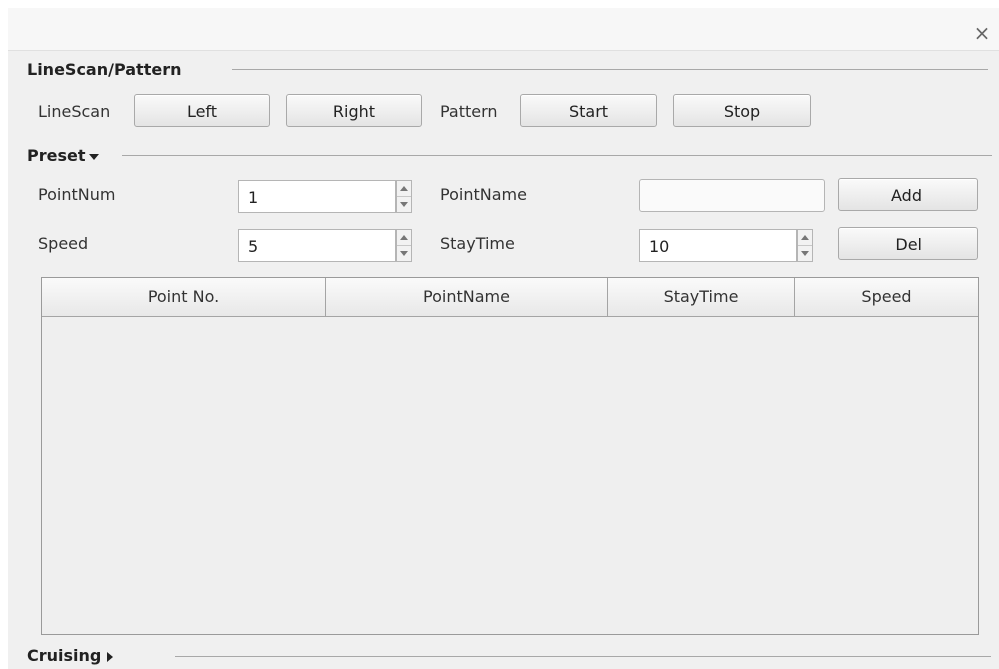 The image size is (999, 669). I want to click on table-header: Point No. PointName StayTime Speed, so click(510, 297).